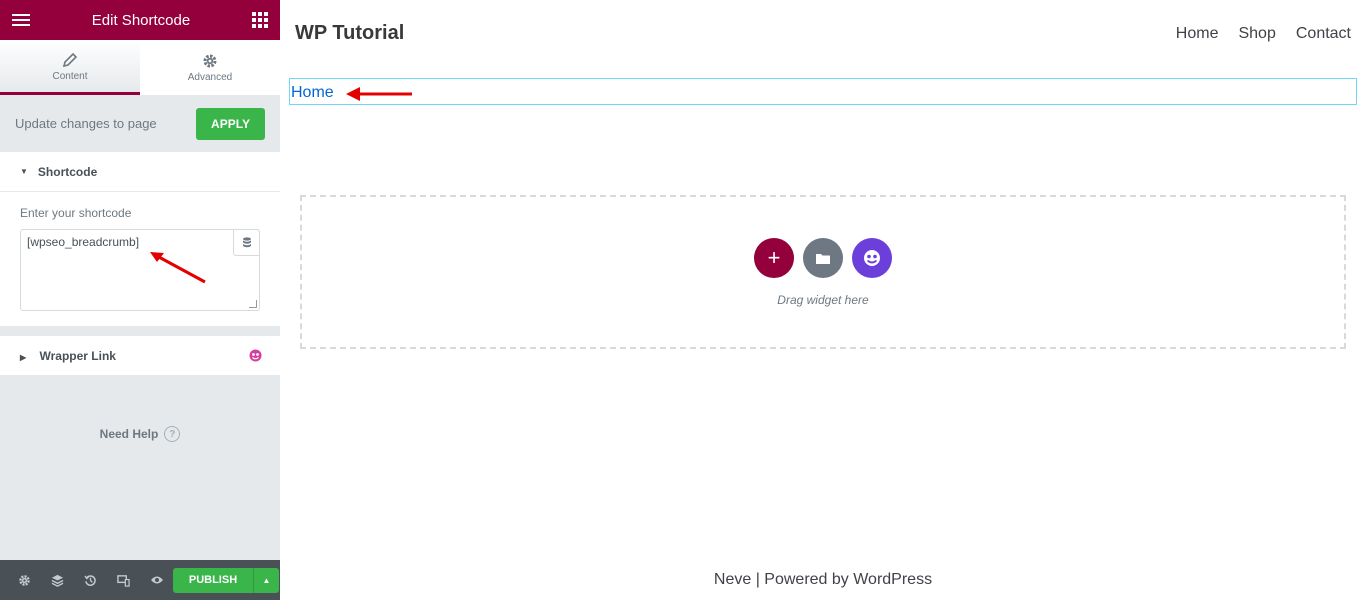  I want to click on panel-footer: PUBLISH ▲, so click(140, 580).